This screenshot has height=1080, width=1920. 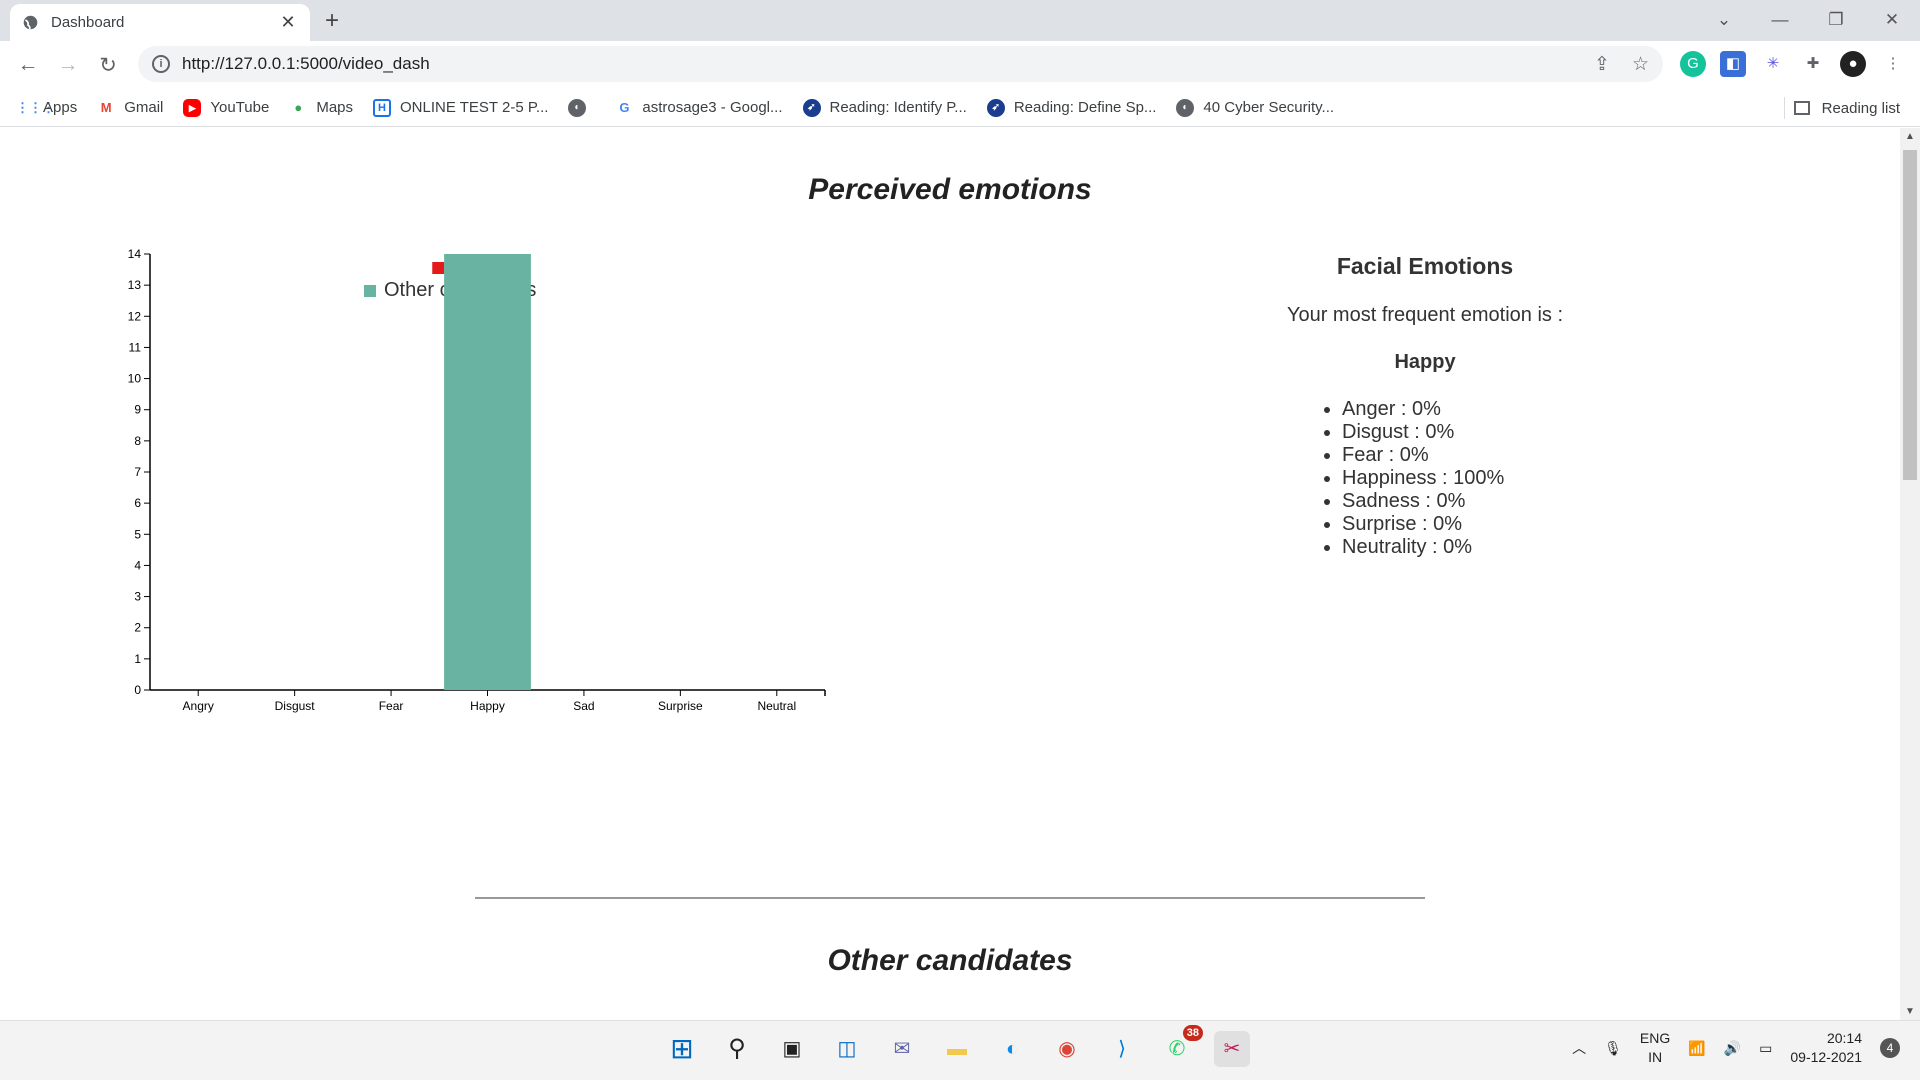 What do you see at coordinates (1813, 64) in the screenshot?
I see `extensions-puzzle-icon: ✚` at bounding box center [1813, 64].